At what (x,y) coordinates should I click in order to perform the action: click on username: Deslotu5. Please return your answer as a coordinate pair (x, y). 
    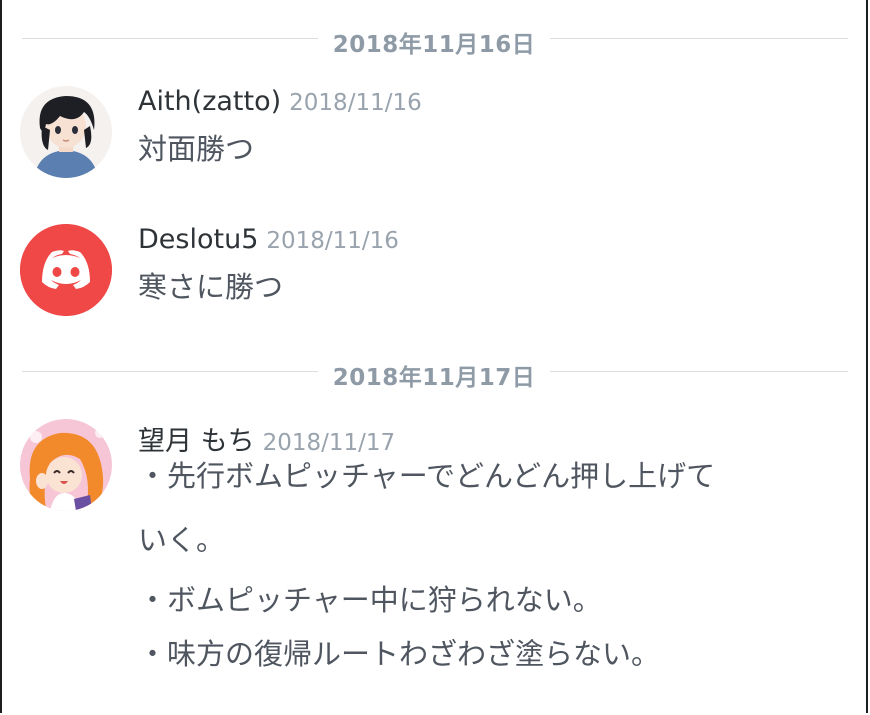
    Looking at the image, I should click on (198, 239).